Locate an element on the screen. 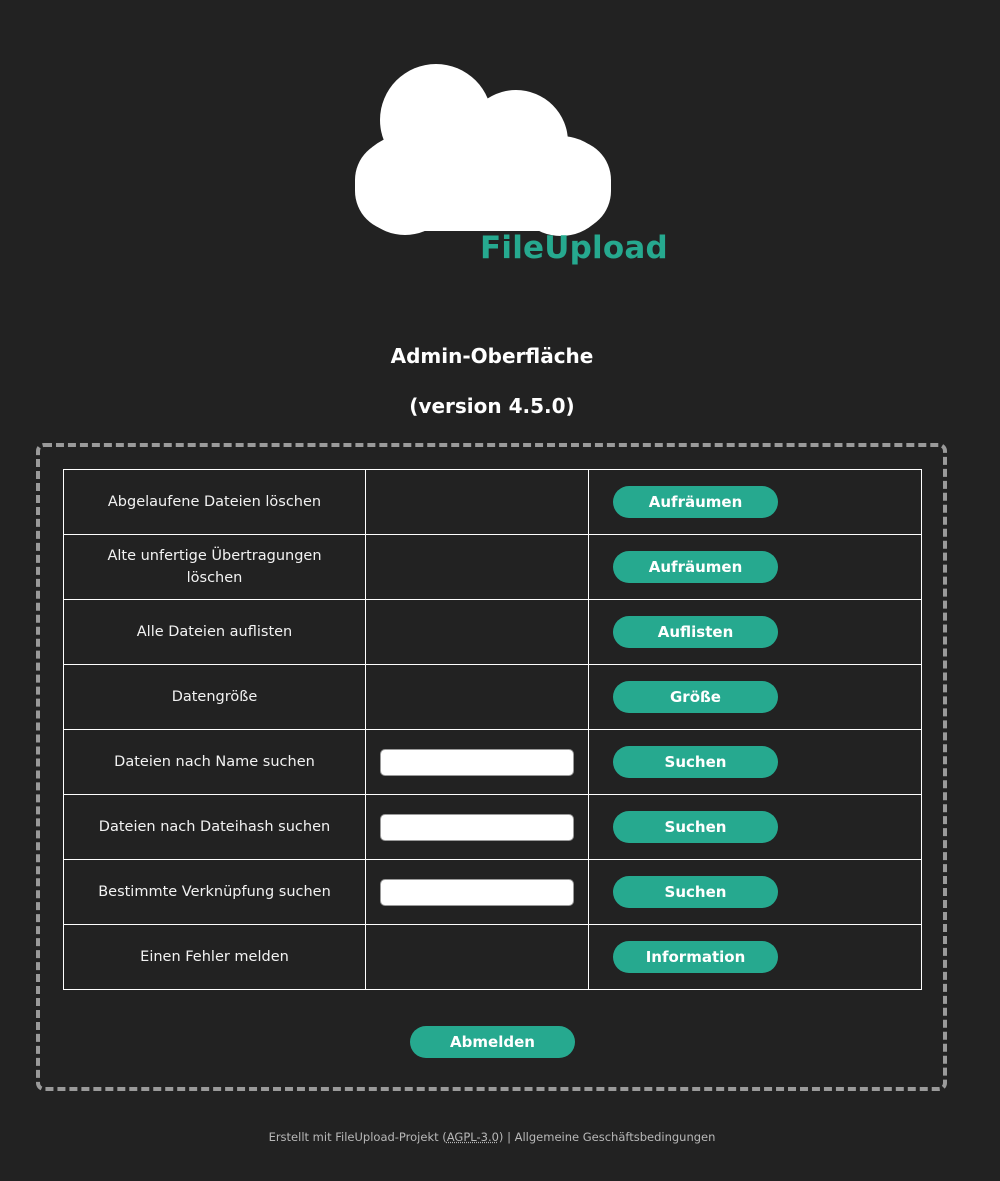 This screenshot has width=1000, height=1181. row-label: Alte unfertige Übertragungen löschen is located at coordinates (214, 567).